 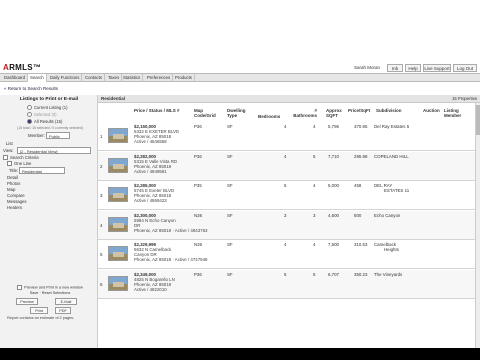 I want to click on radio-icon, so click(x=29, y=115).